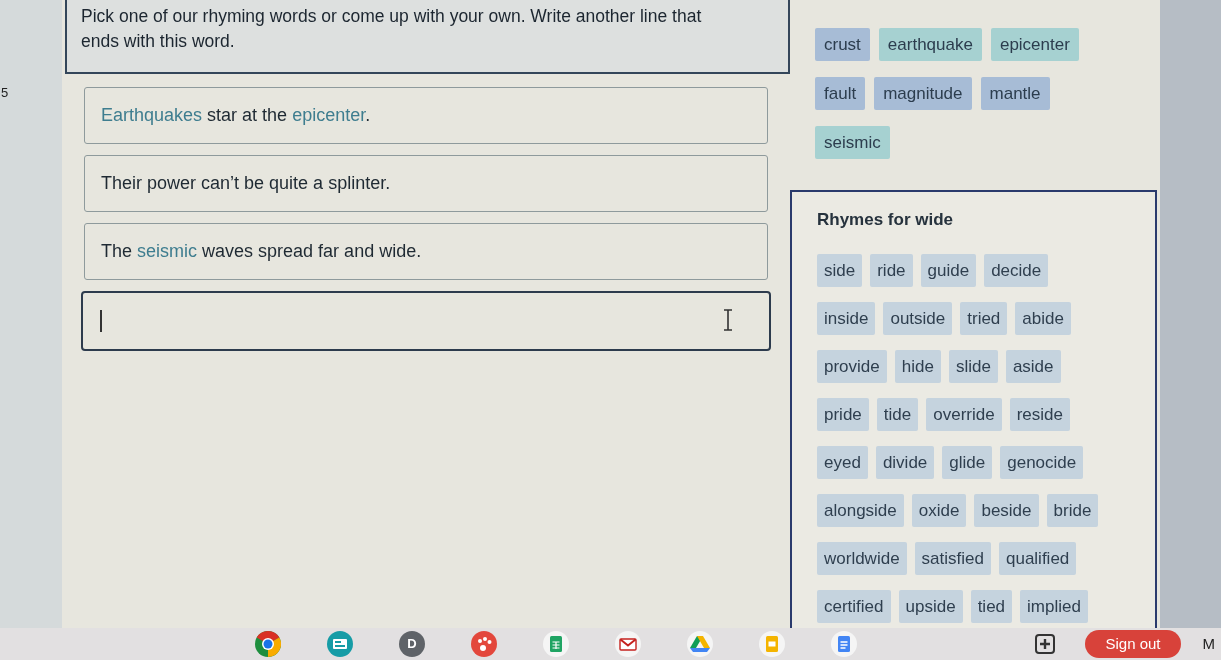 This screenshot has height=660, width=1221. I want to click on rhyme-chip: glide, so click(967, 462).